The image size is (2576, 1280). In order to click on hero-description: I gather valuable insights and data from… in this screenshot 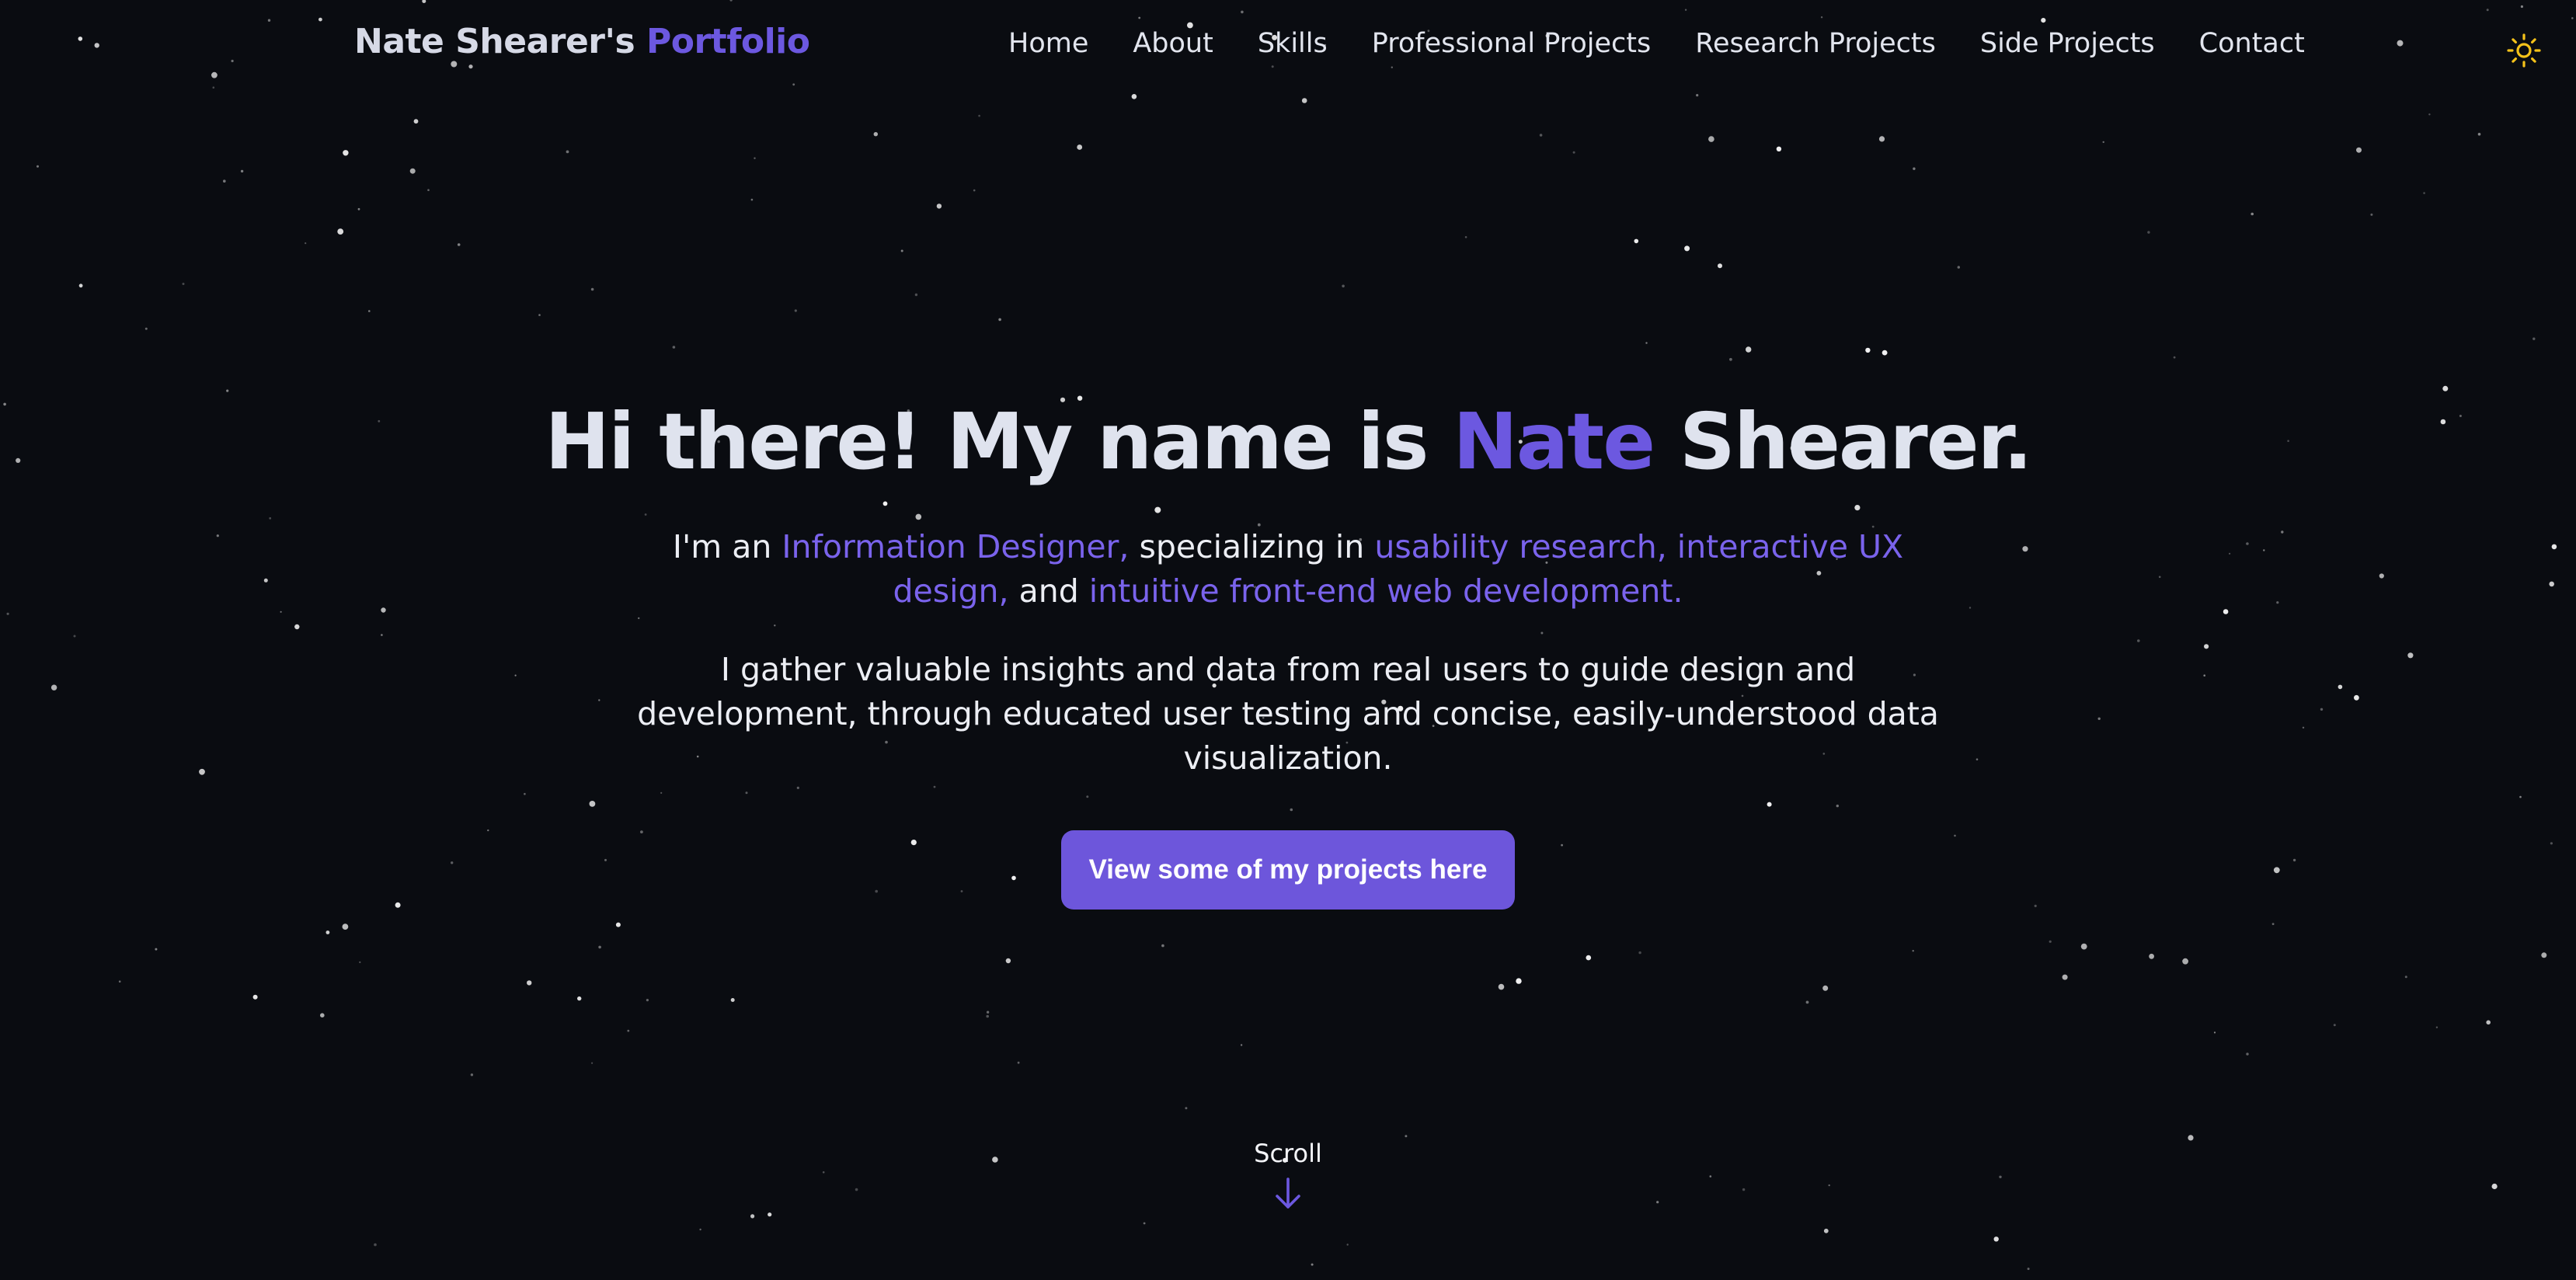, I will do `click(1288, 714)`.